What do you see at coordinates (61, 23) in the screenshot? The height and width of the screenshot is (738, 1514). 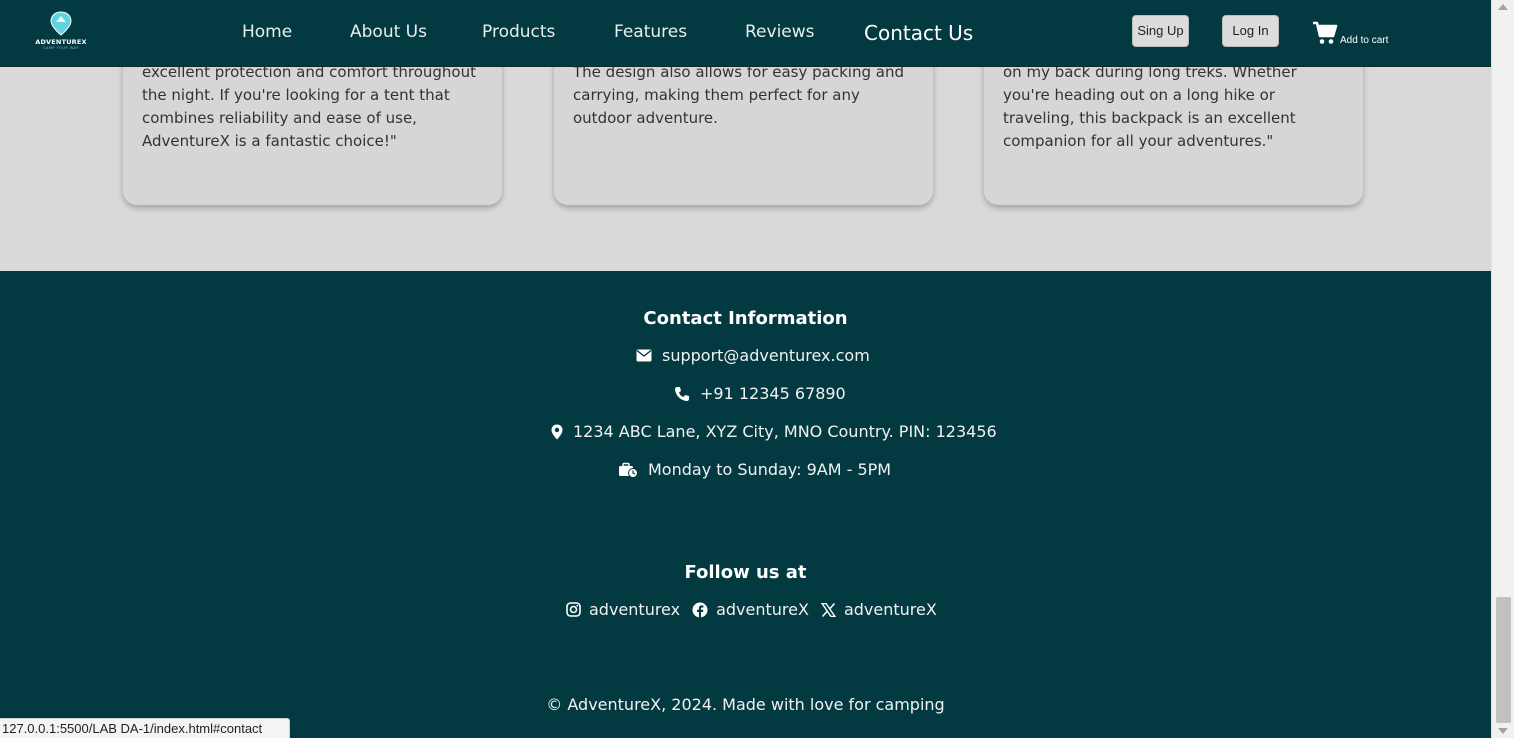 I see `logo-pin-icon` at bounding box center [61, 23].